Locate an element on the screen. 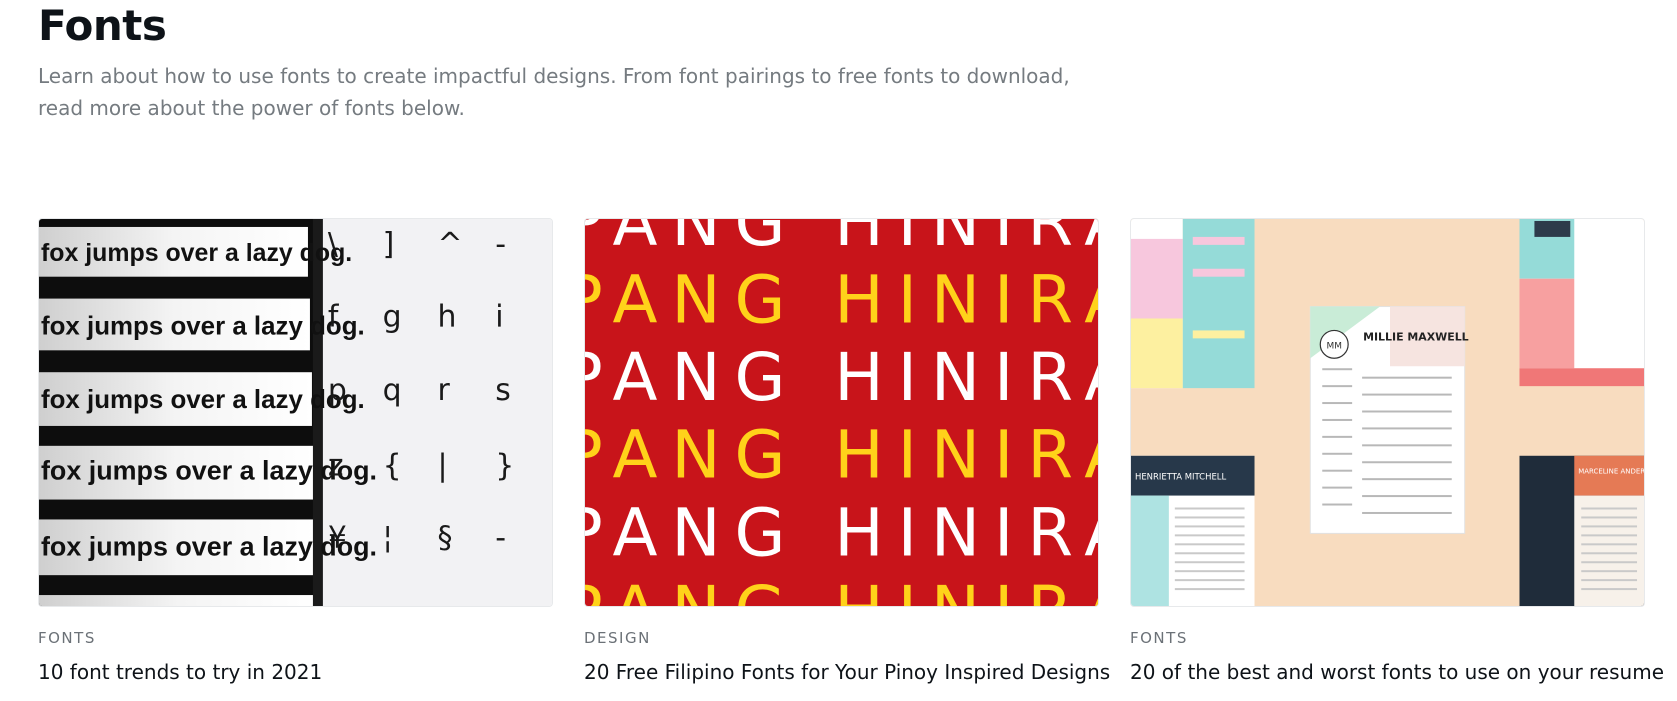 The image size is (1677, 701). svg-text: MARCELINE ANDERSON is located at coordinates (1611, 472).